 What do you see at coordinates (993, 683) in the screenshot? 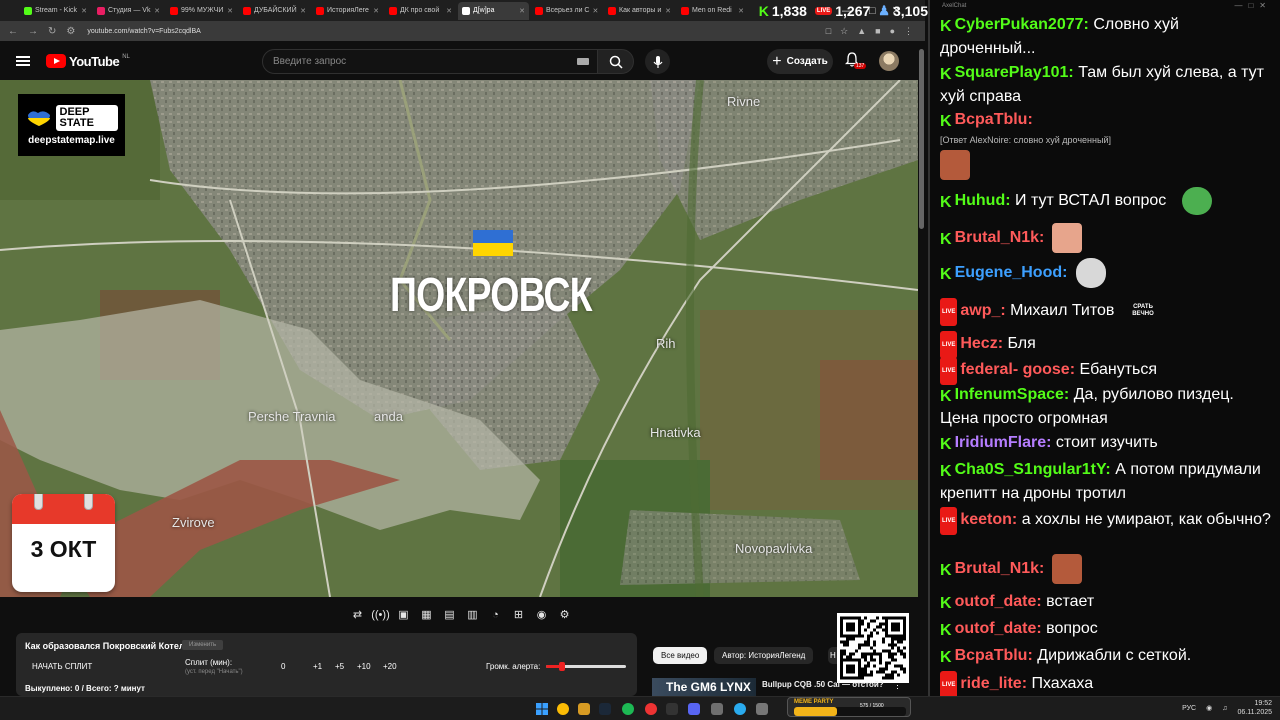
I see `chat-username: ride_lite:` at bounding box center [993, 683].